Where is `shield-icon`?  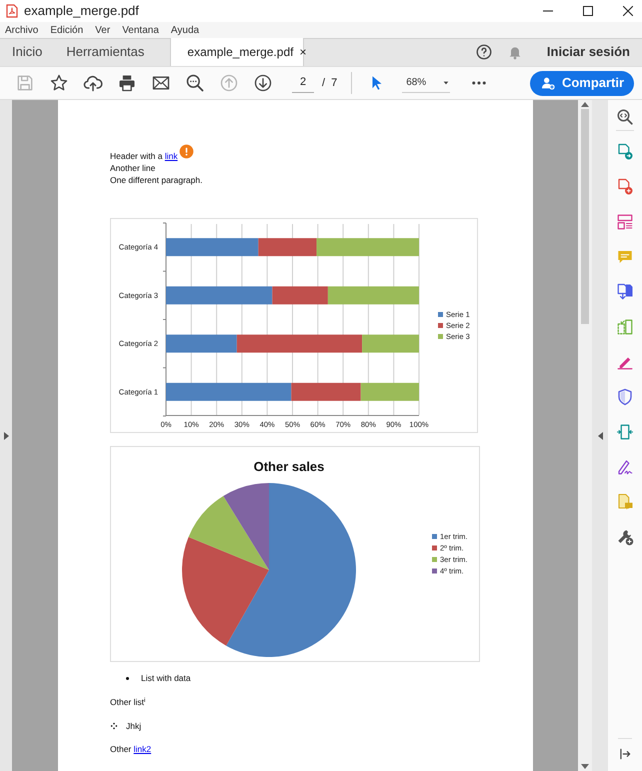
shield-icon is located at coordinates (625, 397).